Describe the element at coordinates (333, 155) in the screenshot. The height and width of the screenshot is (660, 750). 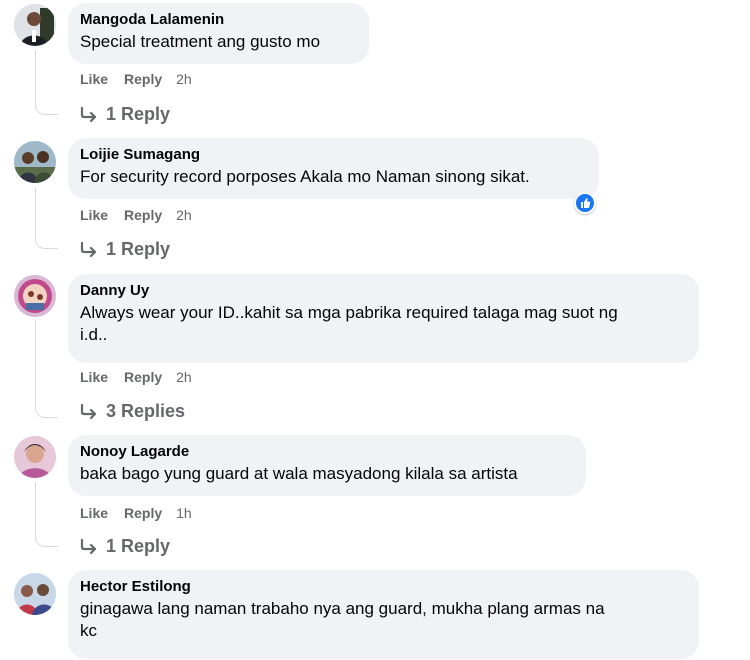
I see `comment-author: Loijie Sumagang` at that location.